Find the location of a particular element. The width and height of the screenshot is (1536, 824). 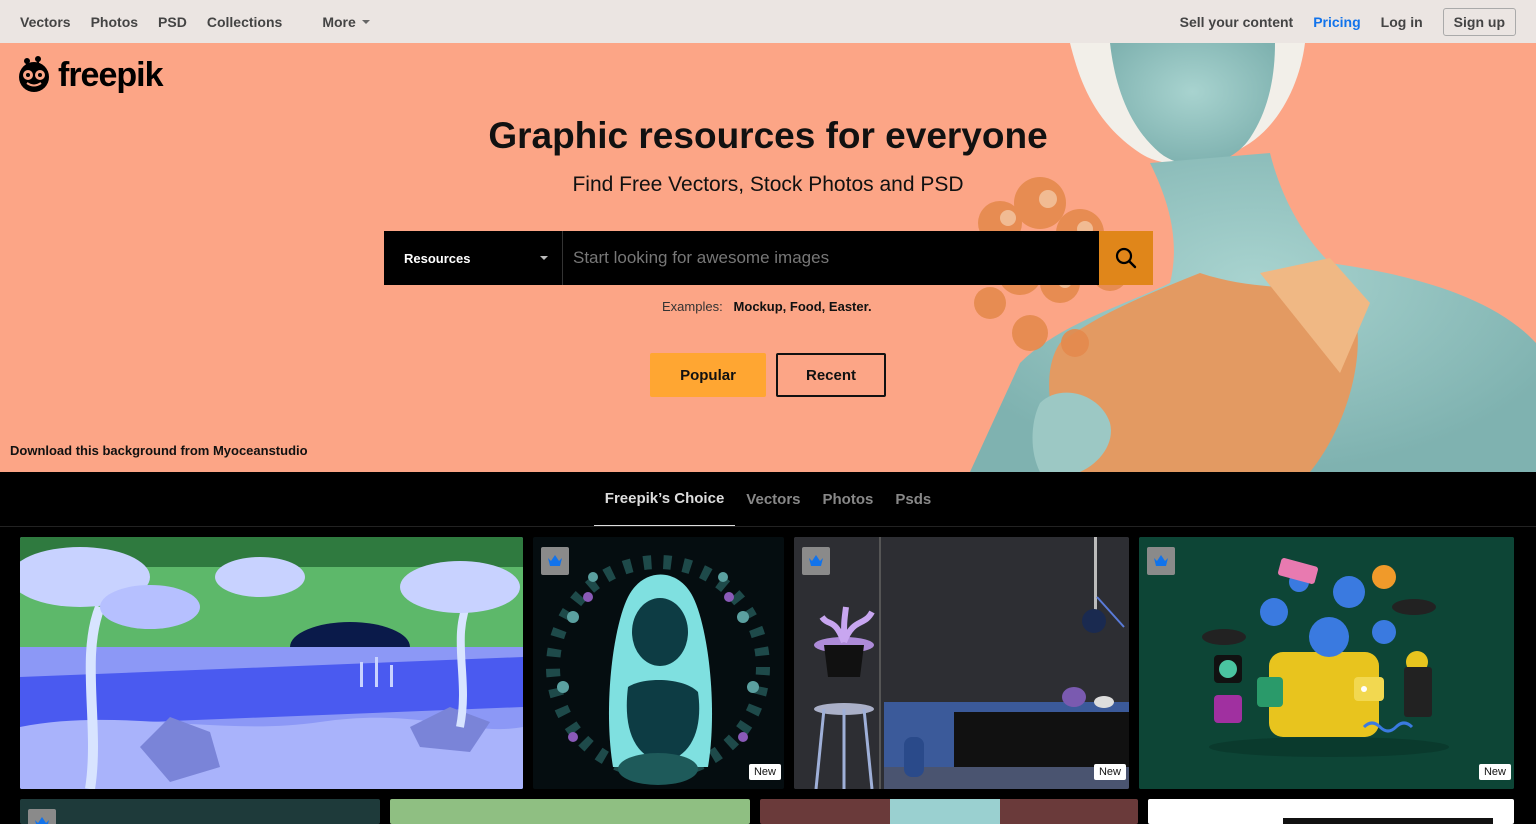

nav-photos: Photos is located at coordinates (114, 22).